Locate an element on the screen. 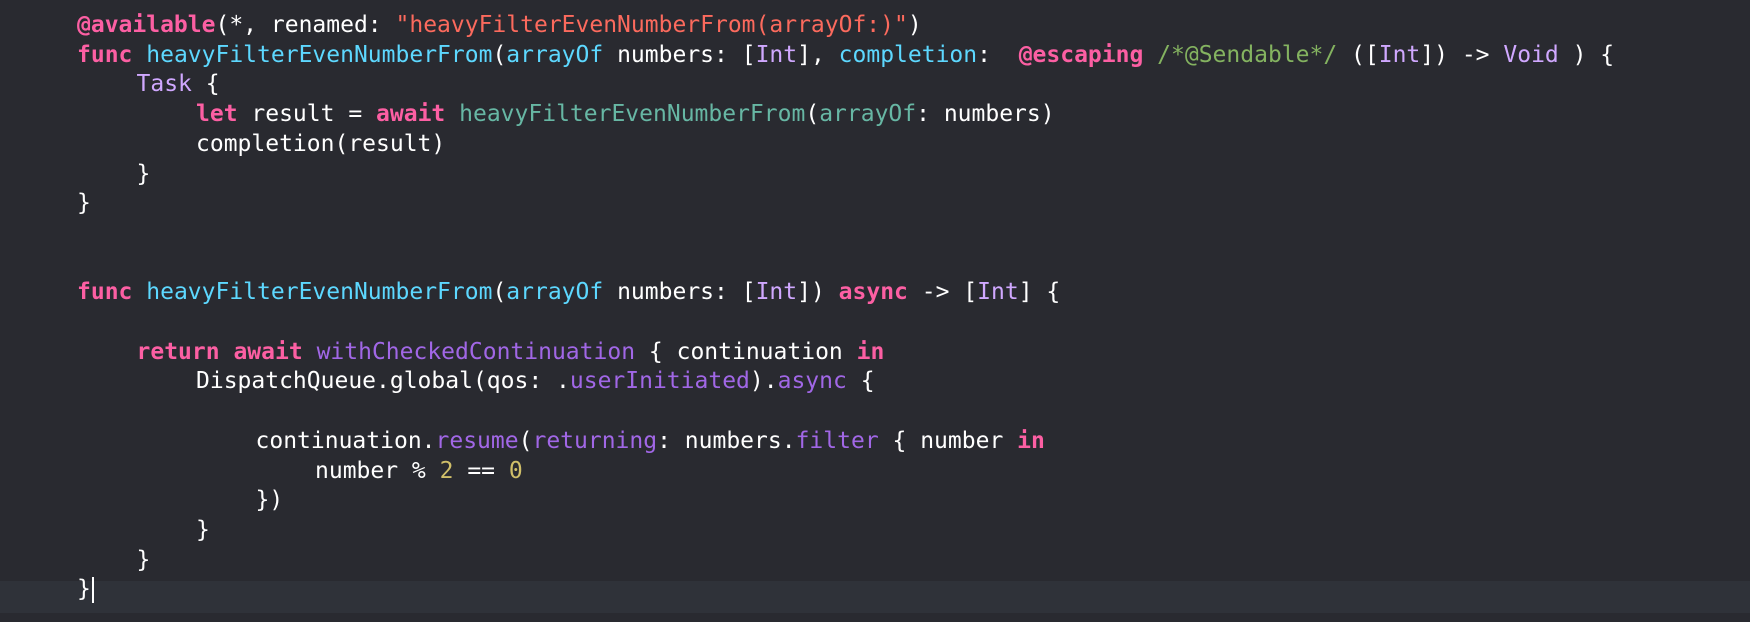 This screenshot has width=1750, height=622. code-token-member: userInitiated is located at coordinates (659, 381).